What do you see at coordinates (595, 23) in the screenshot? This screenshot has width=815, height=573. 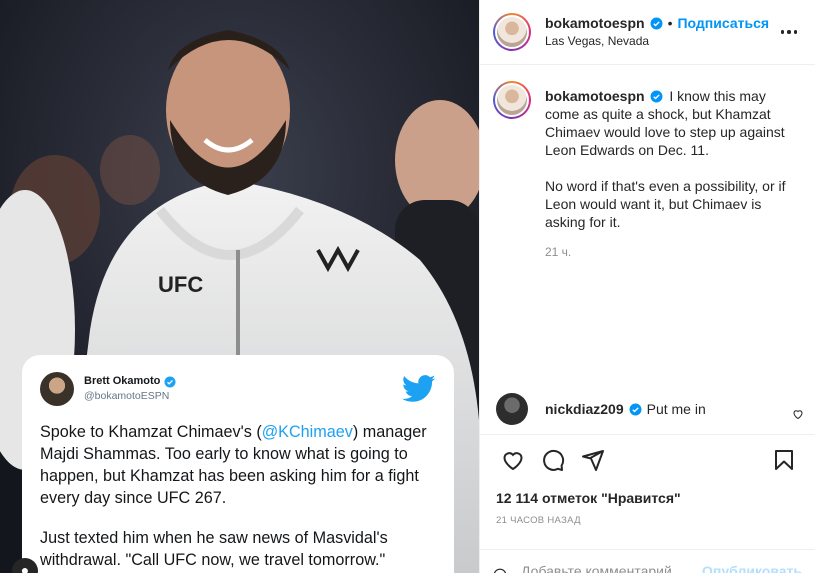 I see `author-username: bokamotoespn` at bounding box center [595, 23].